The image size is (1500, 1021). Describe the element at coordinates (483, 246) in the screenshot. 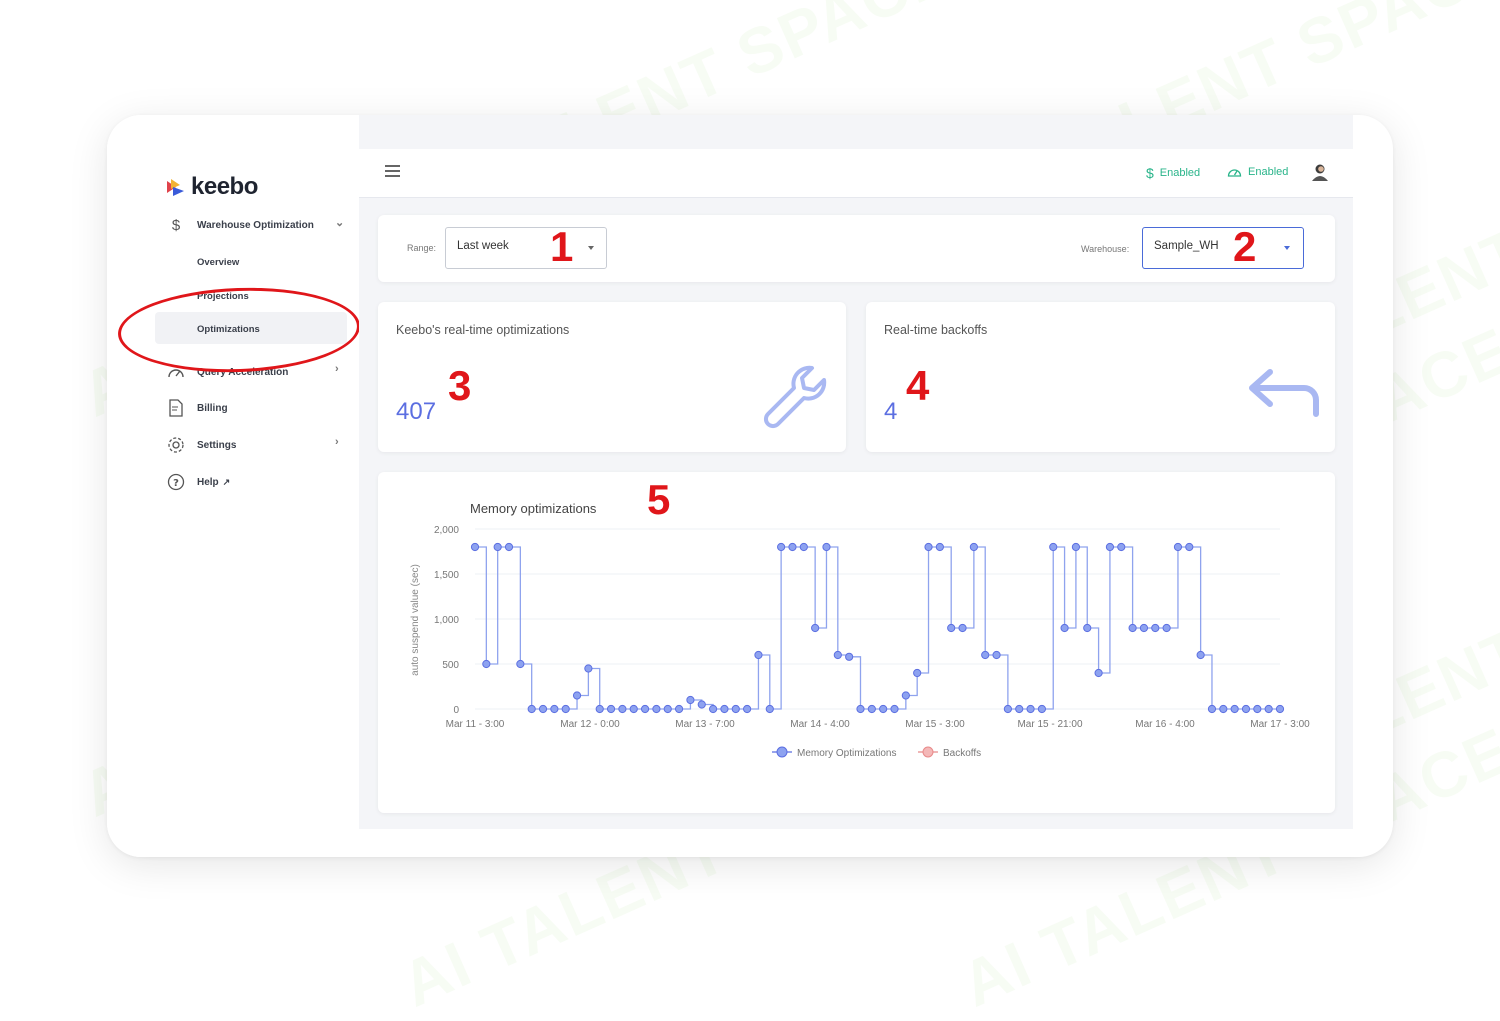

I see `range-value: Last week` at that location.